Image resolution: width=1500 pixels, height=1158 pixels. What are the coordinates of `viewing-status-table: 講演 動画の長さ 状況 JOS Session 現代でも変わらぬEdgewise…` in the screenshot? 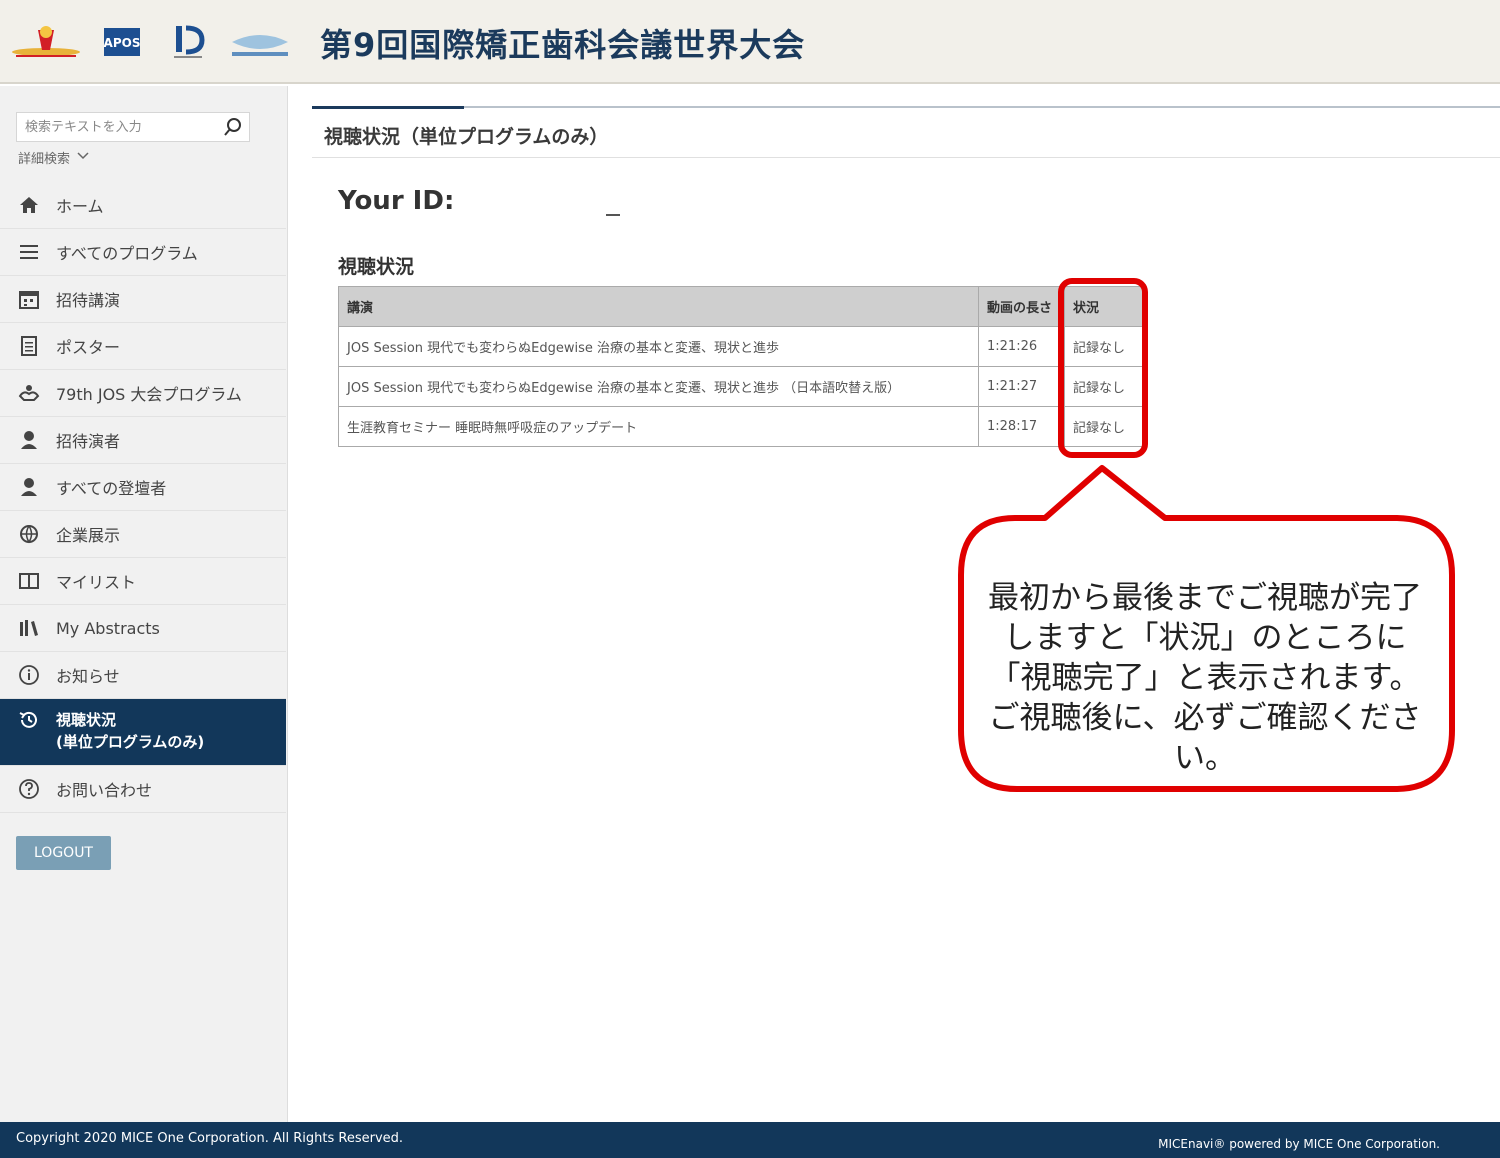 It's located at (741, 366).